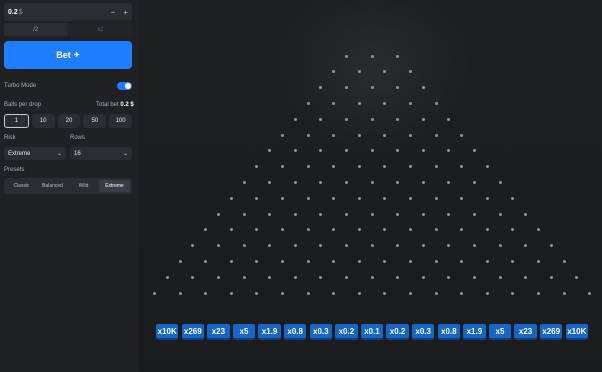 The image size is (602, 372). What do you see at coordinates (35, 153) in the screenshot?
I see `risk-select: Extreme ⌄` at bounding box center [35, 153].